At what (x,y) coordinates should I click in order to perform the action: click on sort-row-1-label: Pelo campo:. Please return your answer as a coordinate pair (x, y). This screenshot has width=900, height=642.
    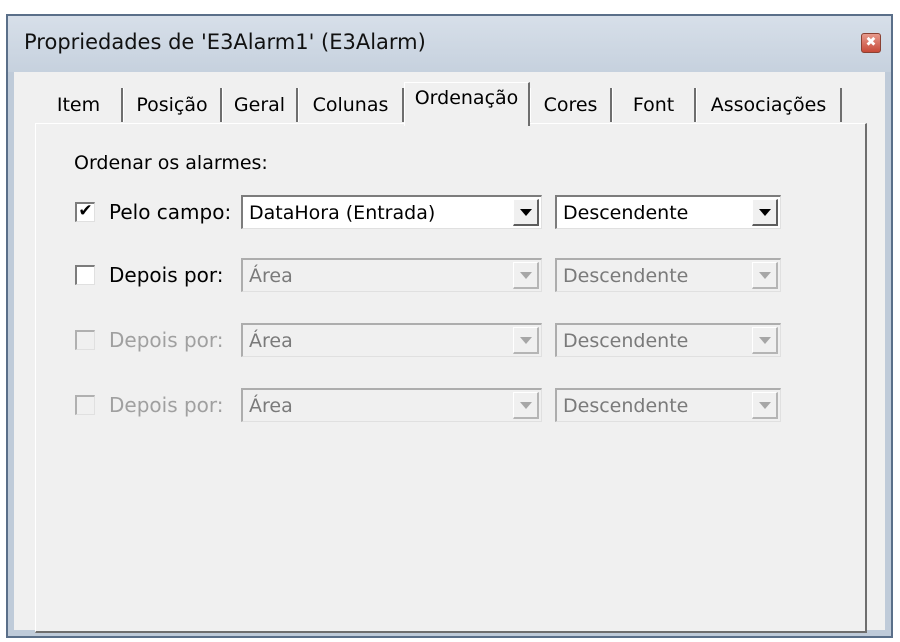
    Looking at the image, I should click on (170, 212).